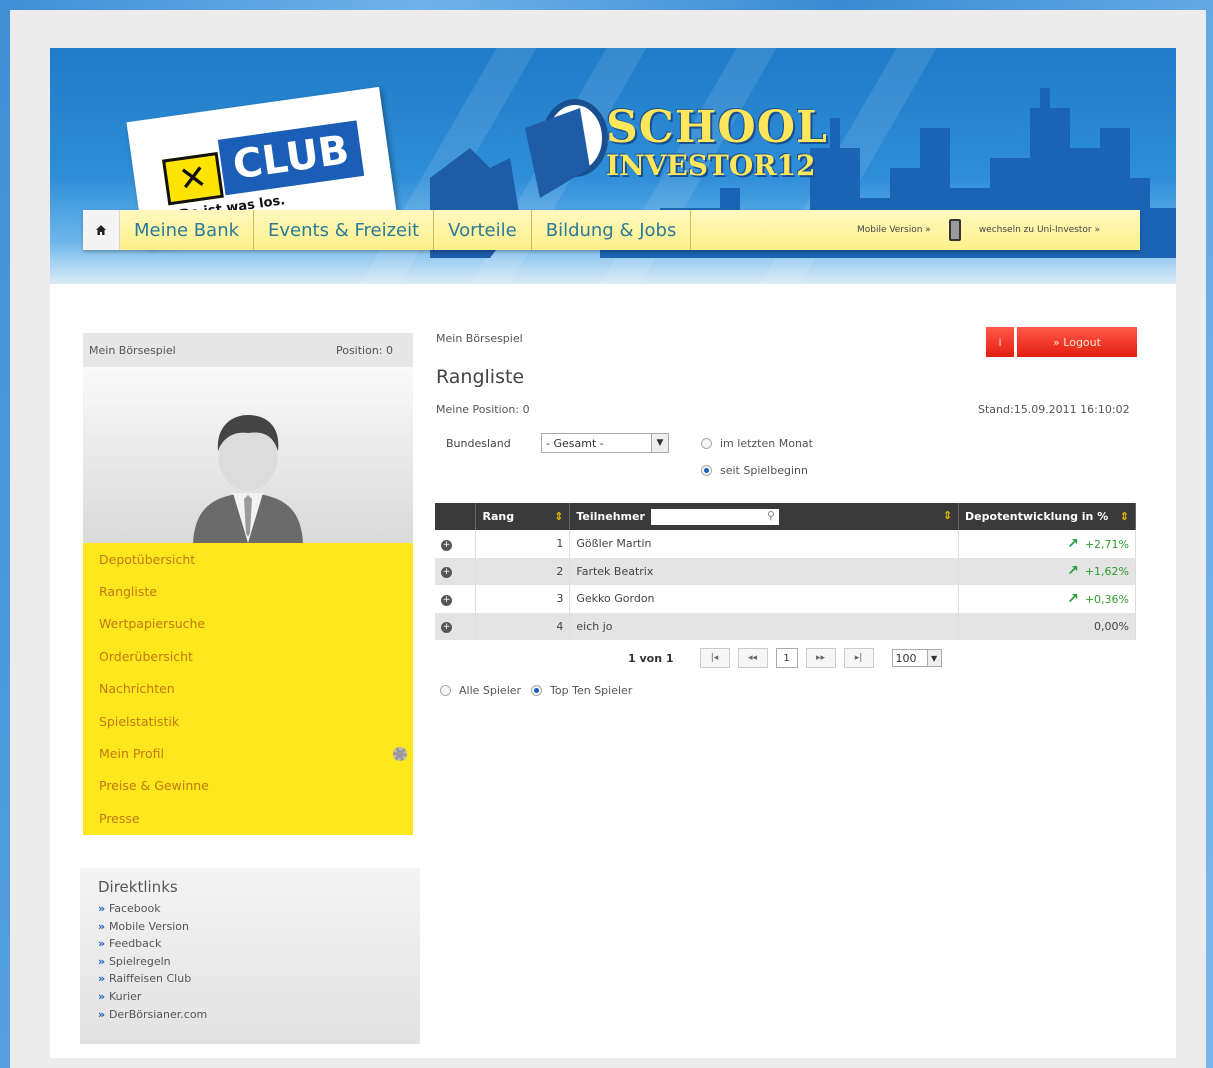 This screenshot has width=1213, height=1068. I want to click on table-row: + 1 Gößler Martin ↗ +2,71%, so click(785, 544).